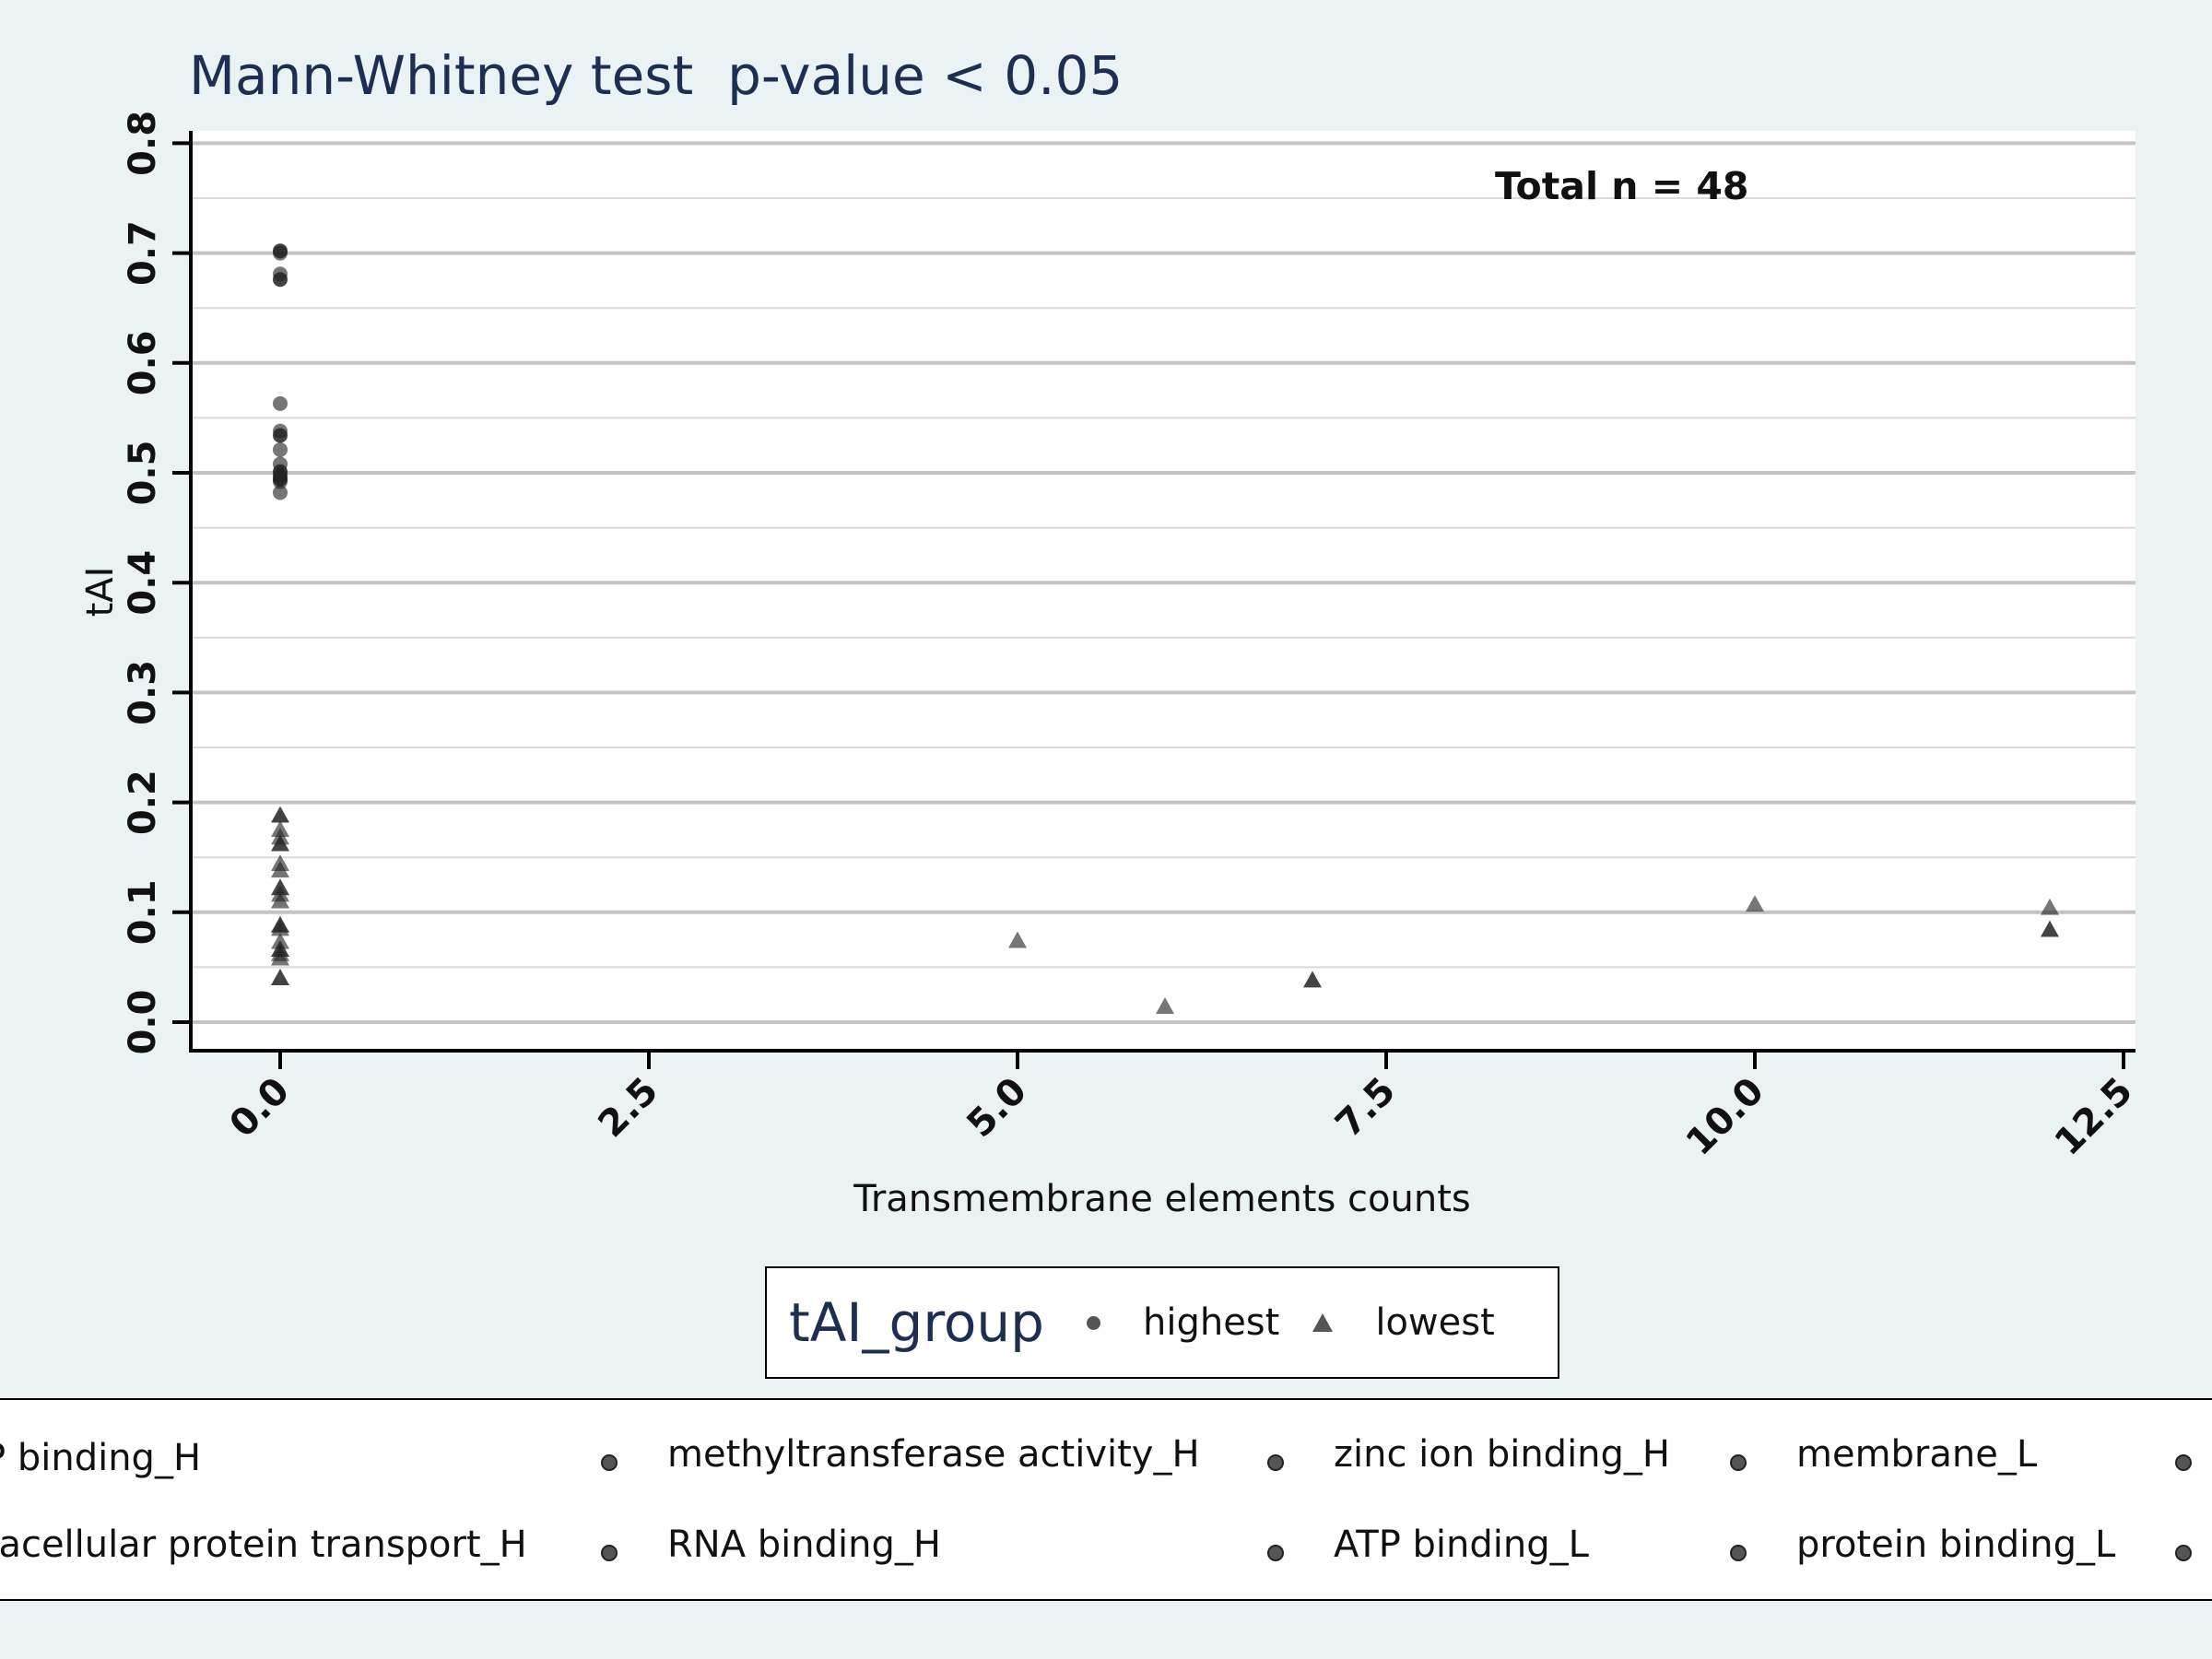 This screenshot has height=1659, width=2212. What do you see at coordinates (628, 1108) in the screenshot?
I see `x-tick-label: 2.5` at bounding box center [628, 1108].